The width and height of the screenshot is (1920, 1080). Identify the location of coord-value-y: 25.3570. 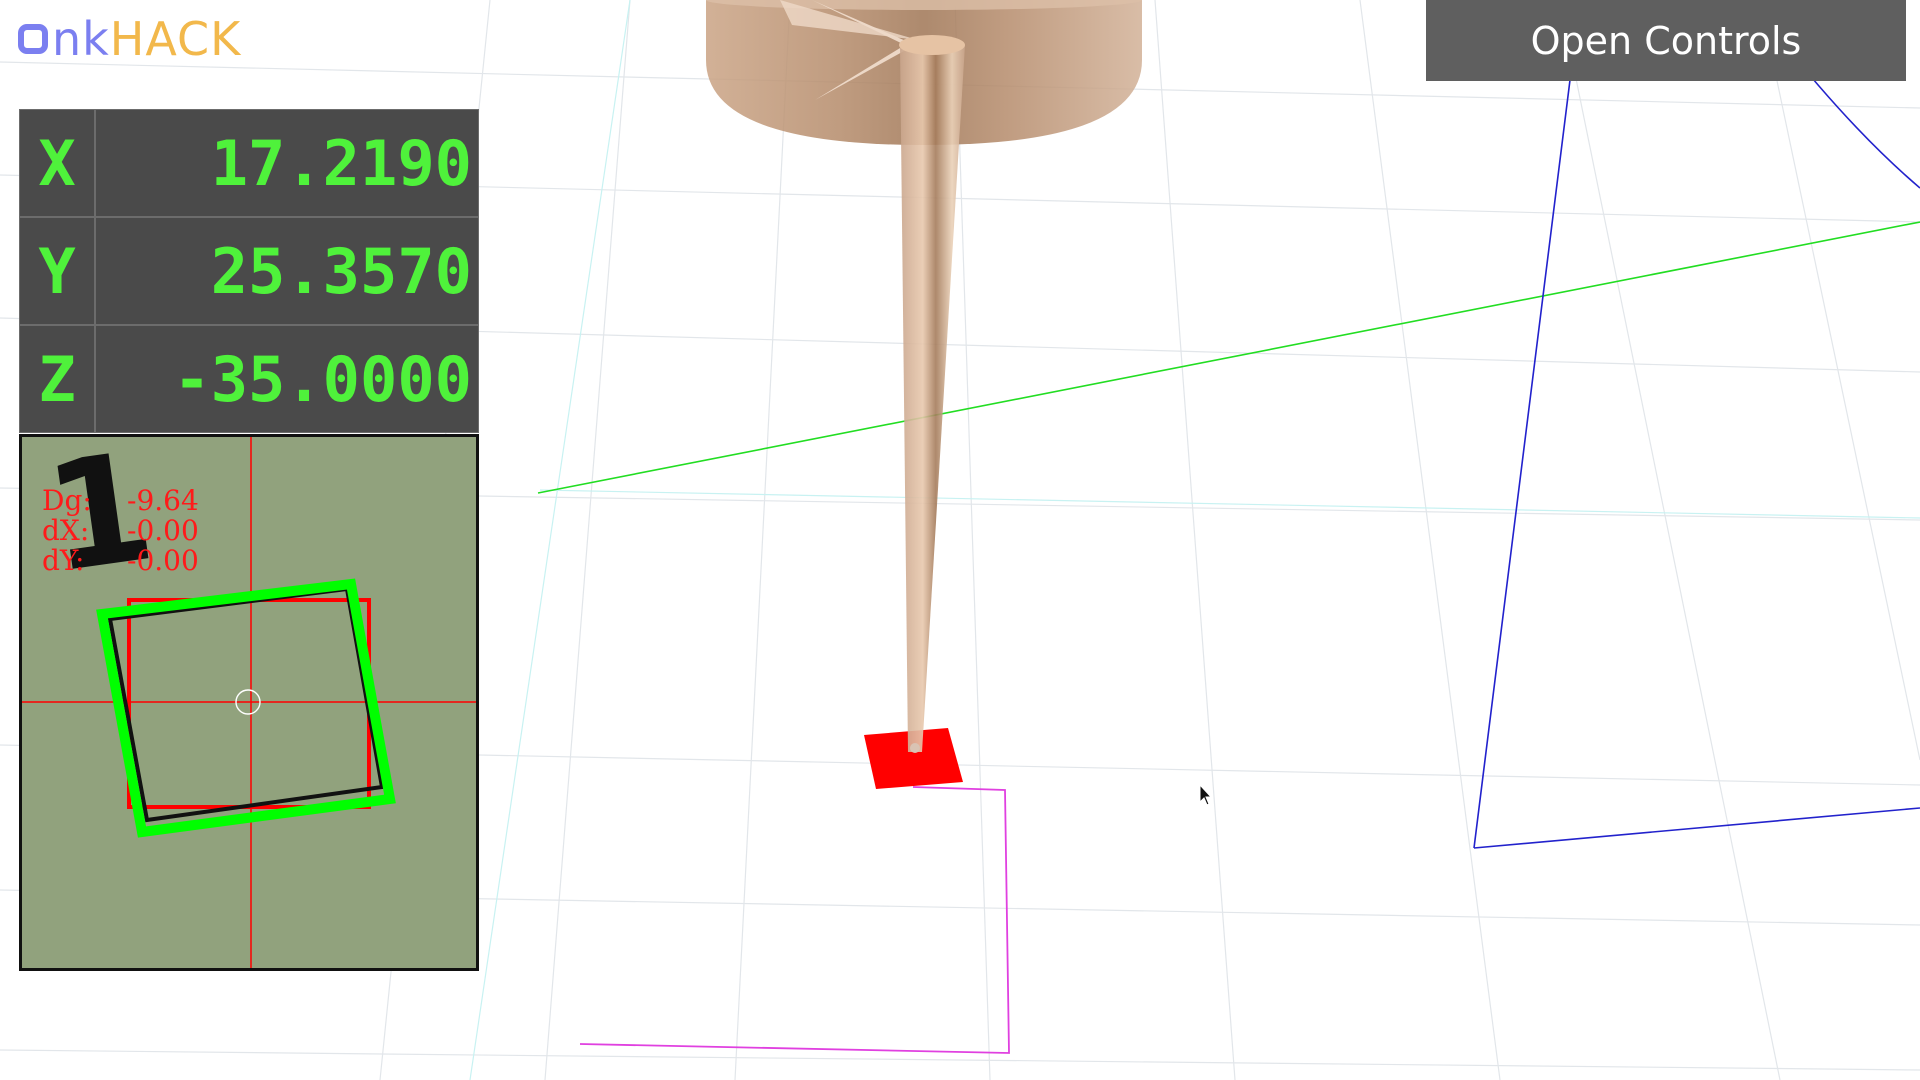
(287, 271).